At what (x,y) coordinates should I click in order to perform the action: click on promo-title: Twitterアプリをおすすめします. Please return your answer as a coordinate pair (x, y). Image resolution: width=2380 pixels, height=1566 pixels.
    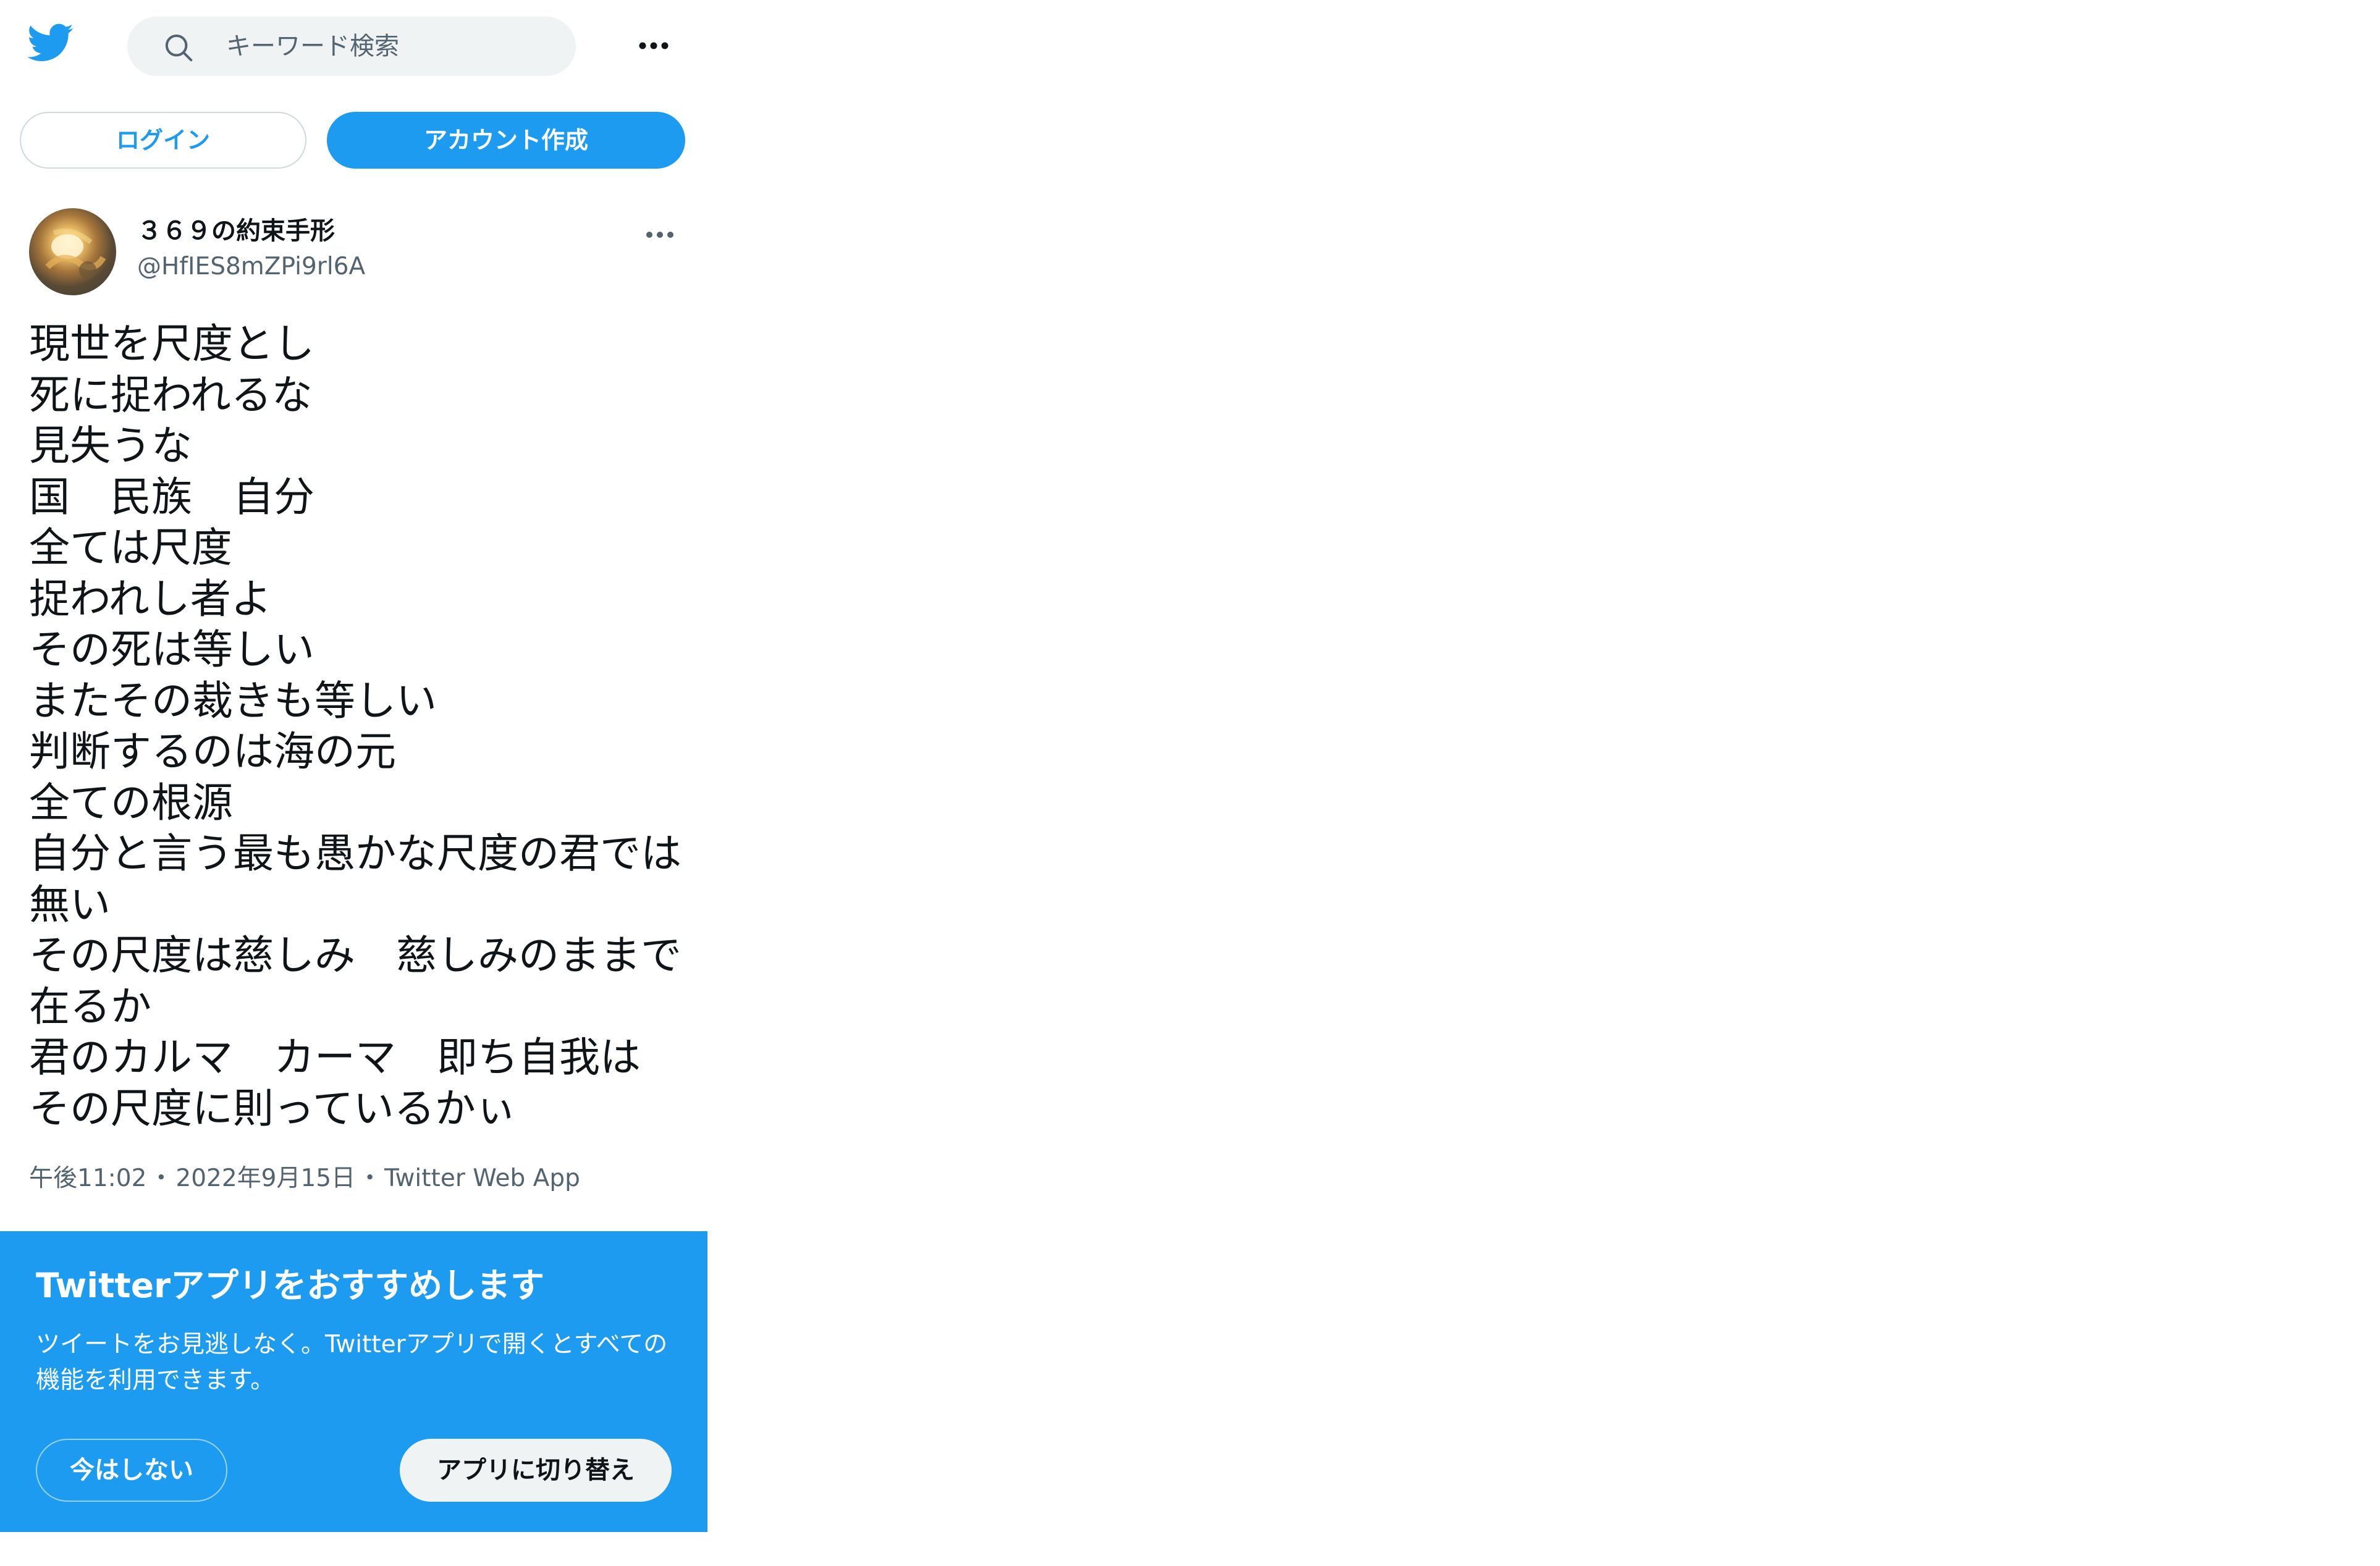
    Looking at the image, I should click on (290, 1285).